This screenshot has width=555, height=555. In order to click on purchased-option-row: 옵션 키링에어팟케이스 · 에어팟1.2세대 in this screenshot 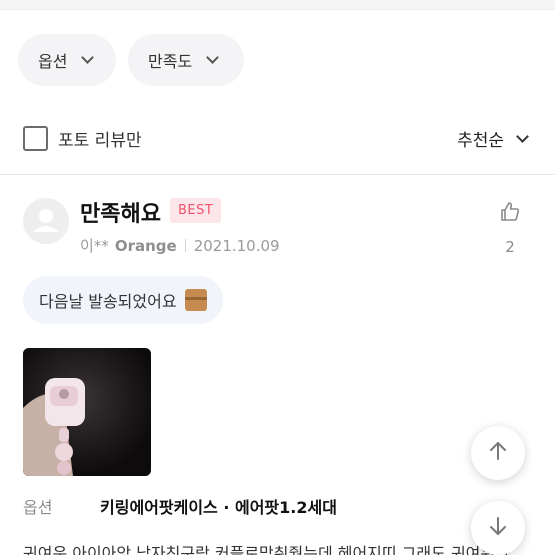, I will do `click(180, 506)`.